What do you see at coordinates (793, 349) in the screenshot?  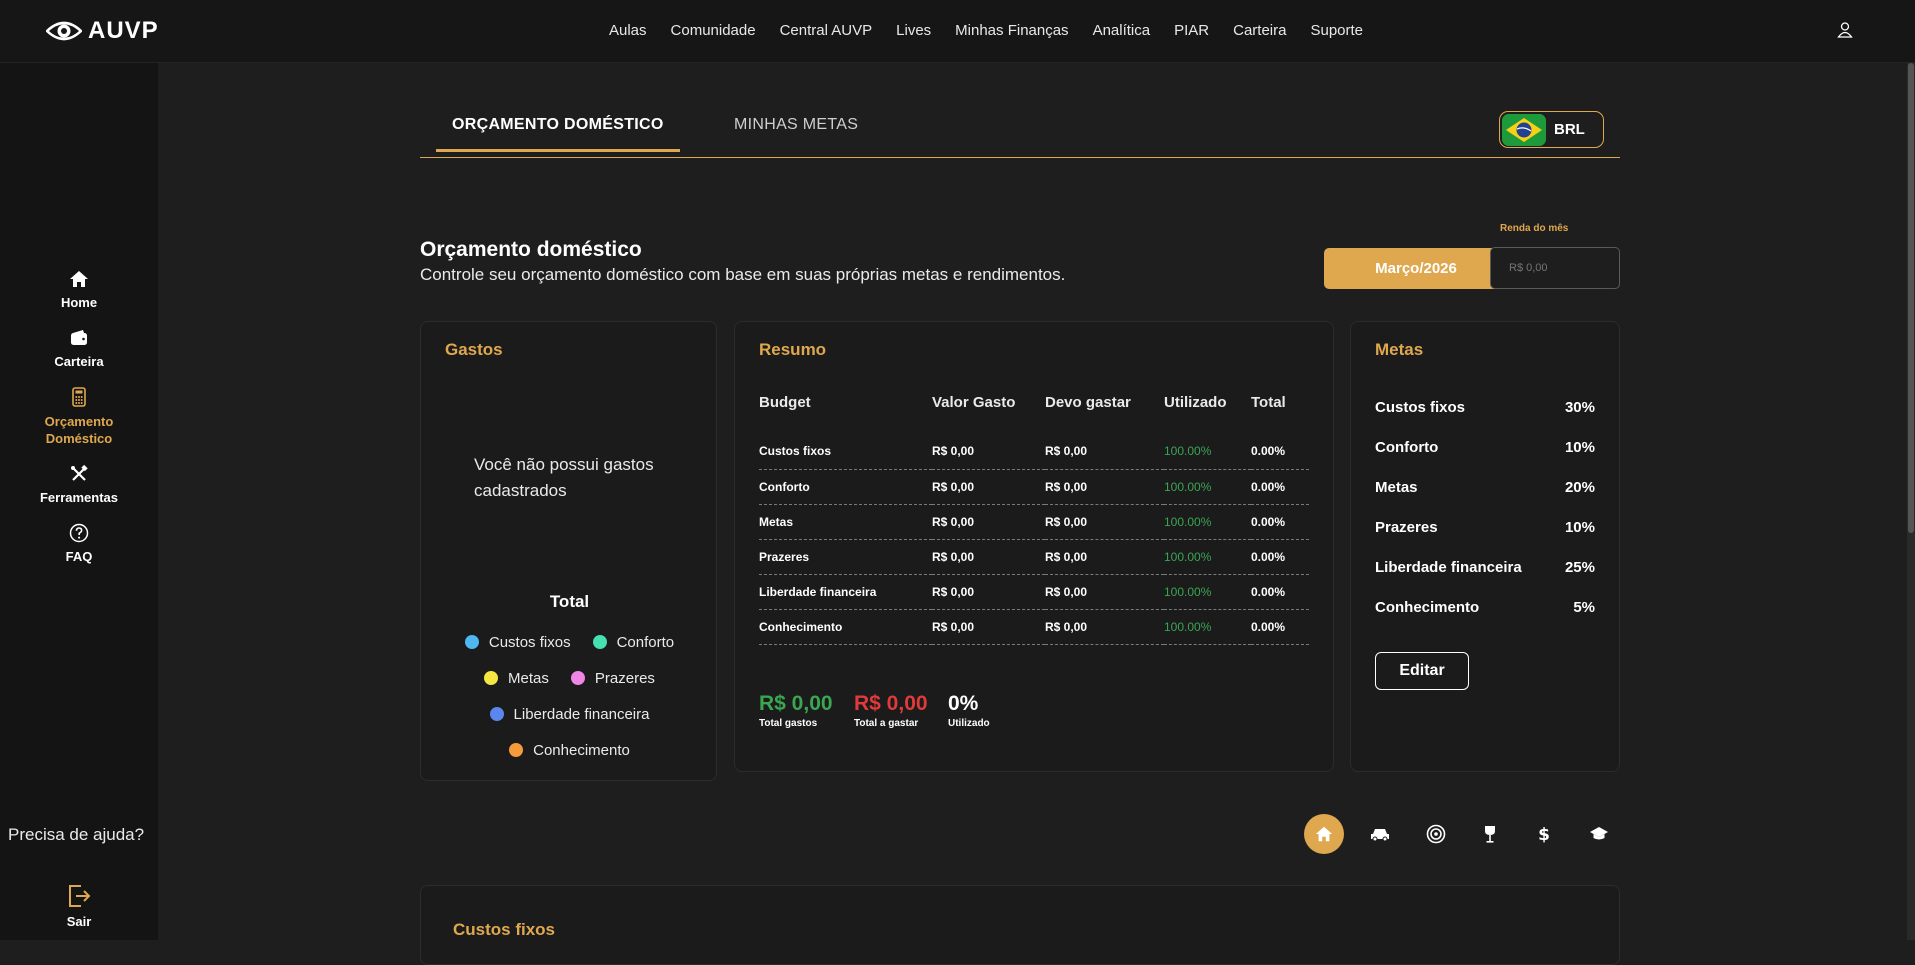 I see `resumo-title: Resumo` at bounding box center [793, 349].